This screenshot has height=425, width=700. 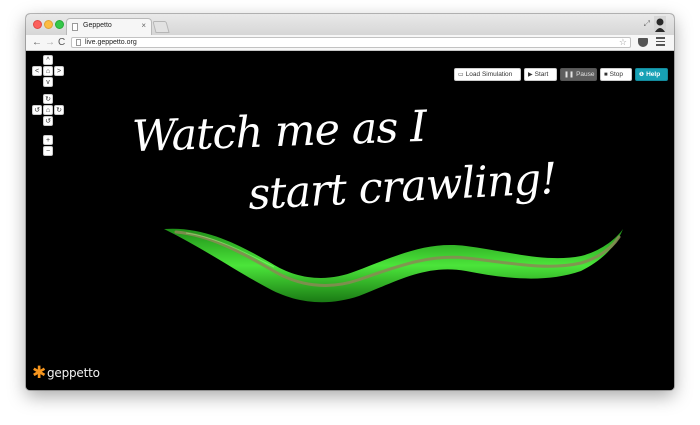 What do you see at coordinates (48, 140) in the screenshot?
I see `zoom-in-button: +` at bounding box center [48, 140].